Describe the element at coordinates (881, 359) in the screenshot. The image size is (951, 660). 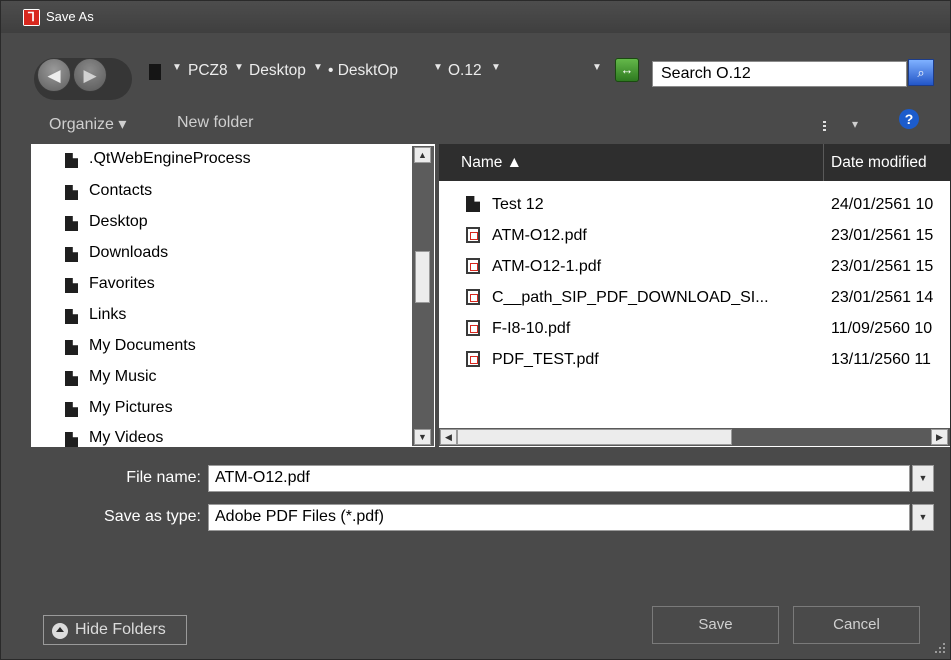
I see `file-date: 13/11/2560 11` at that location.